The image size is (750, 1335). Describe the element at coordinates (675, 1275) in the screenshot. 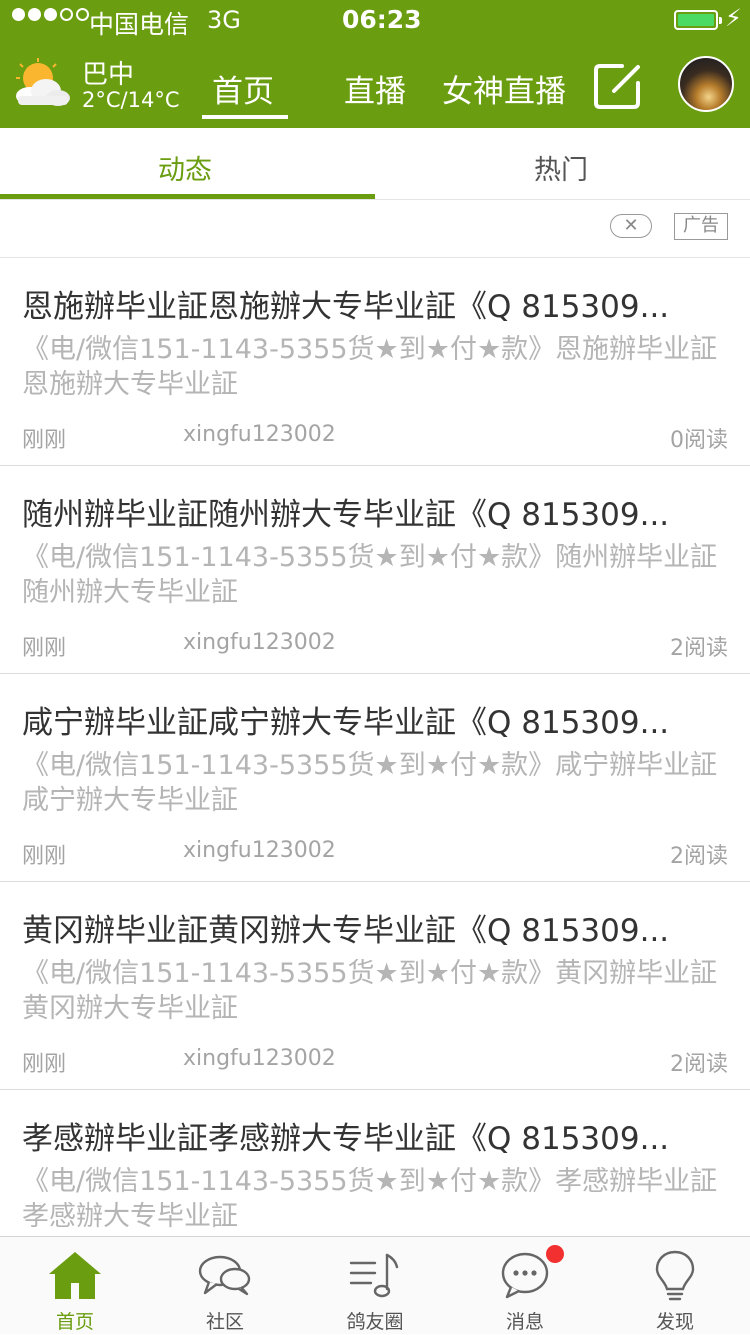

I see `lightbulb-icon` at that location.